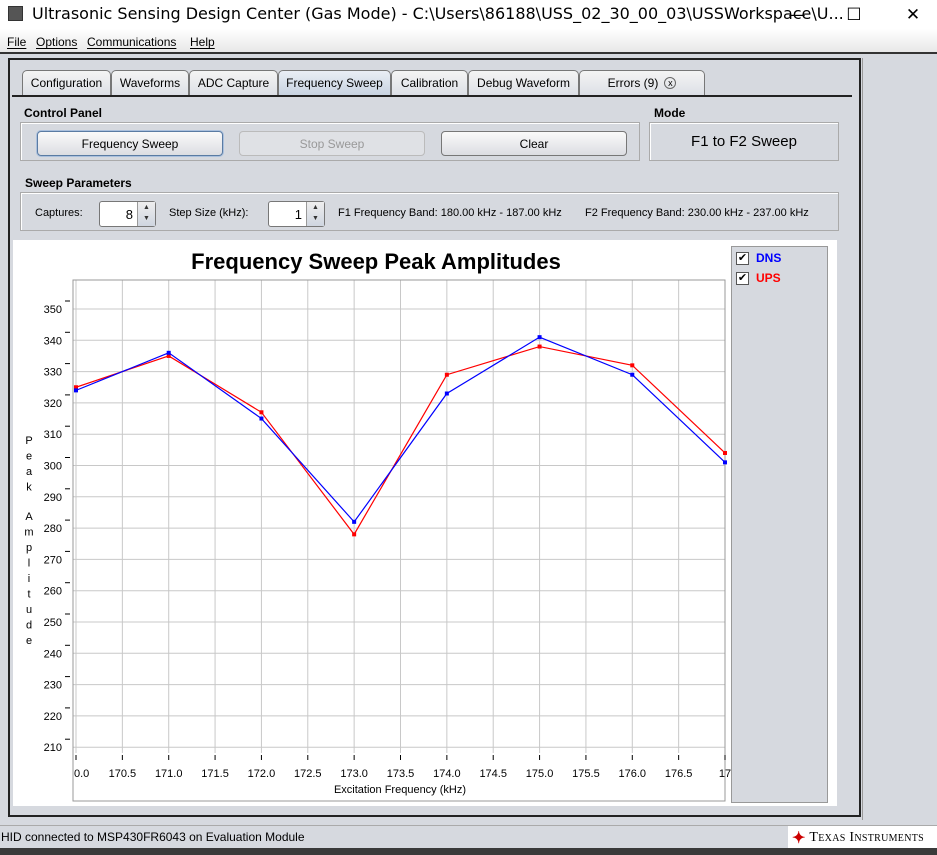  Describe the element at coordinates (209, 213) in the screenshot. I see `step-size-label: Step Size (kHz):` at that location.